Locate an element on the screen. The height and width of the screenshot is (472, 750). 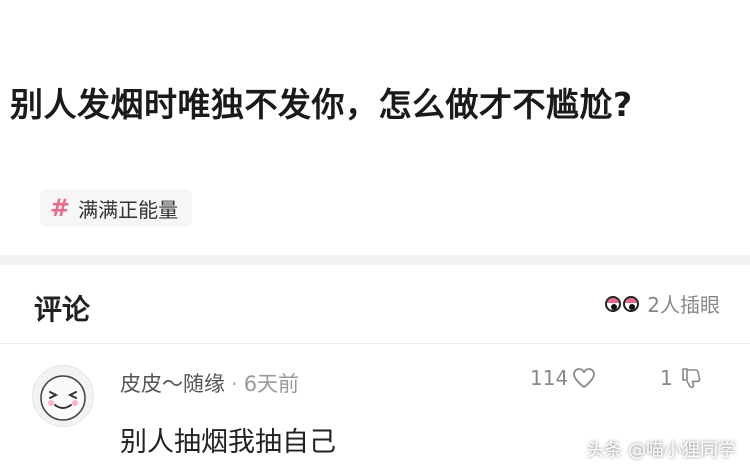
comments-title: 评论 is located at coordinates (62, 309).